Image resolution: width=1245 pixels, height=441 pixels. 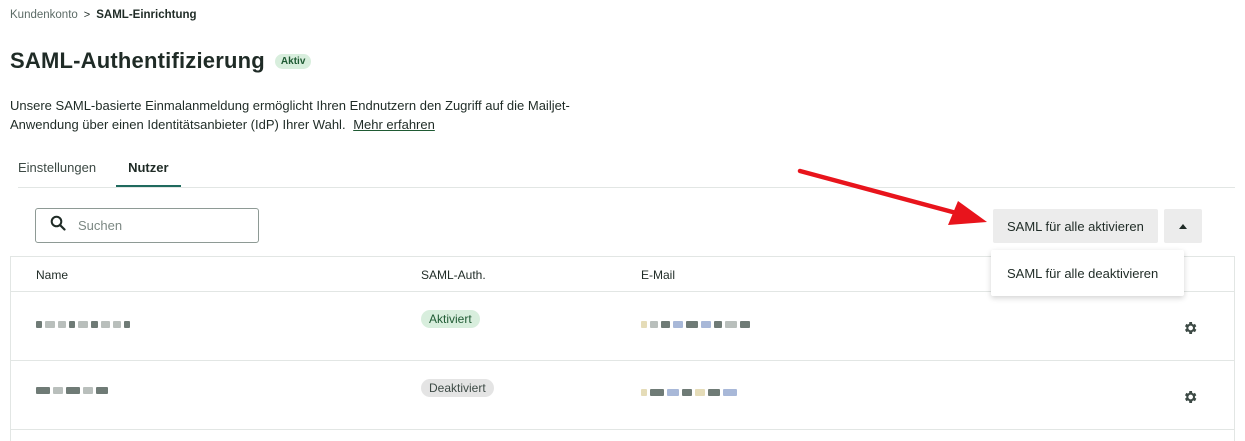 I want to click on triangle-up-icon, so click(x=1182, y=226).